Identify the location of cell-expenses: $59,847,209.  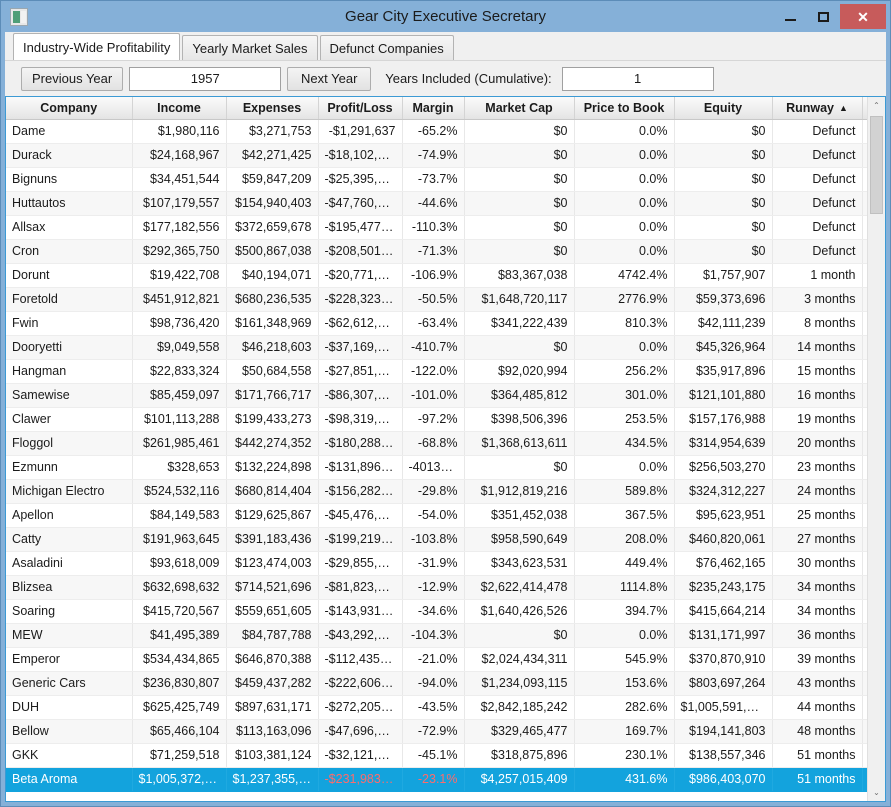
(272, 179).